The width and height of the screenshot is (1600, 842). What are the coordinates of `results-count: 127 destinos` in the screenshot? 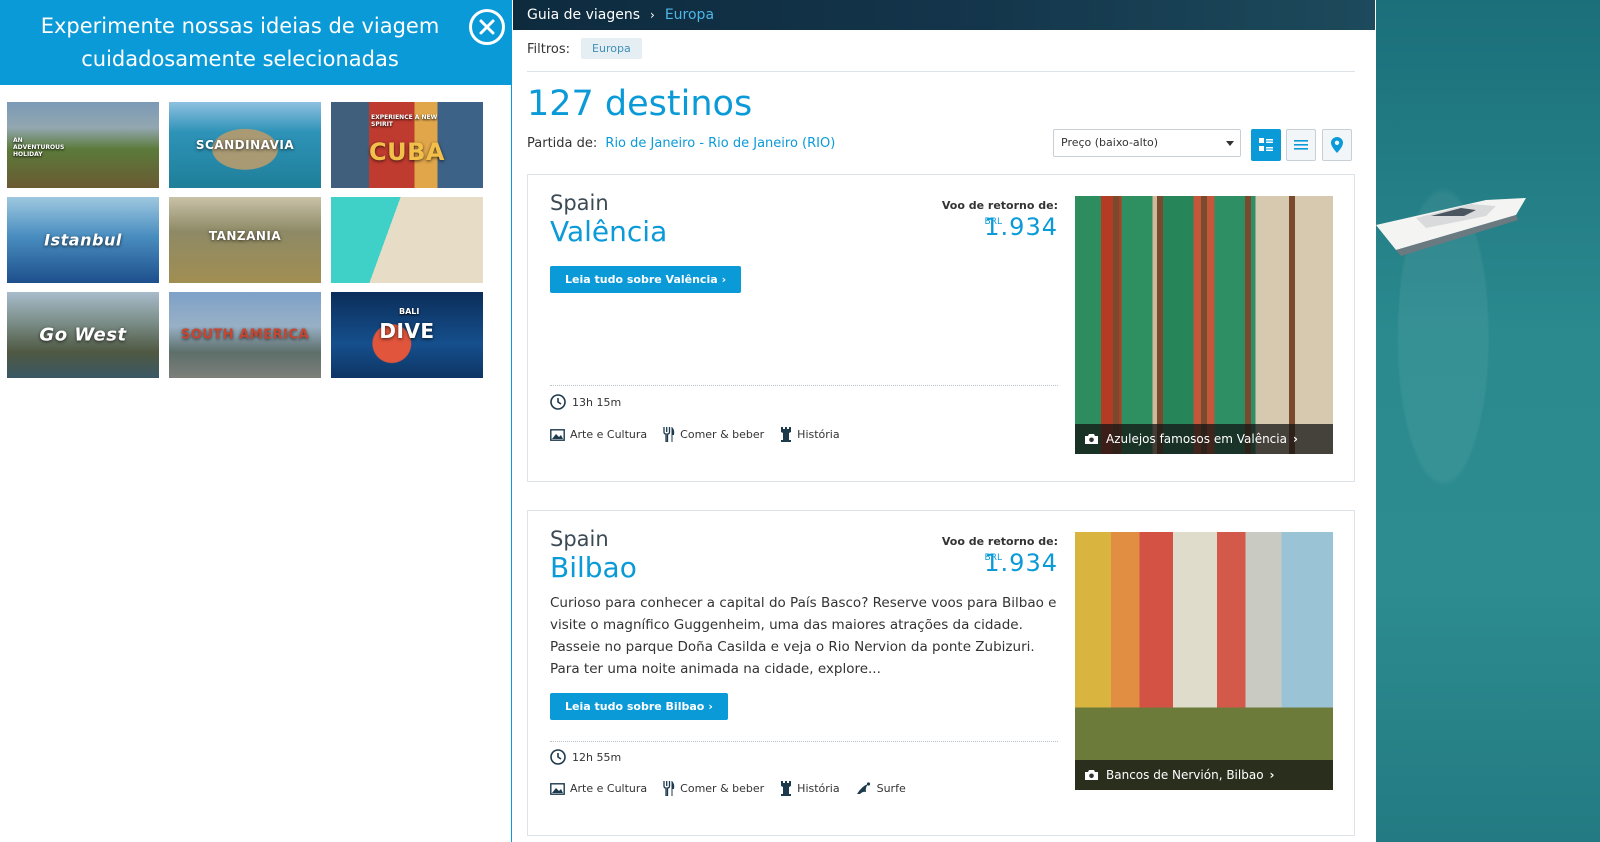 It's located at (640, 104).